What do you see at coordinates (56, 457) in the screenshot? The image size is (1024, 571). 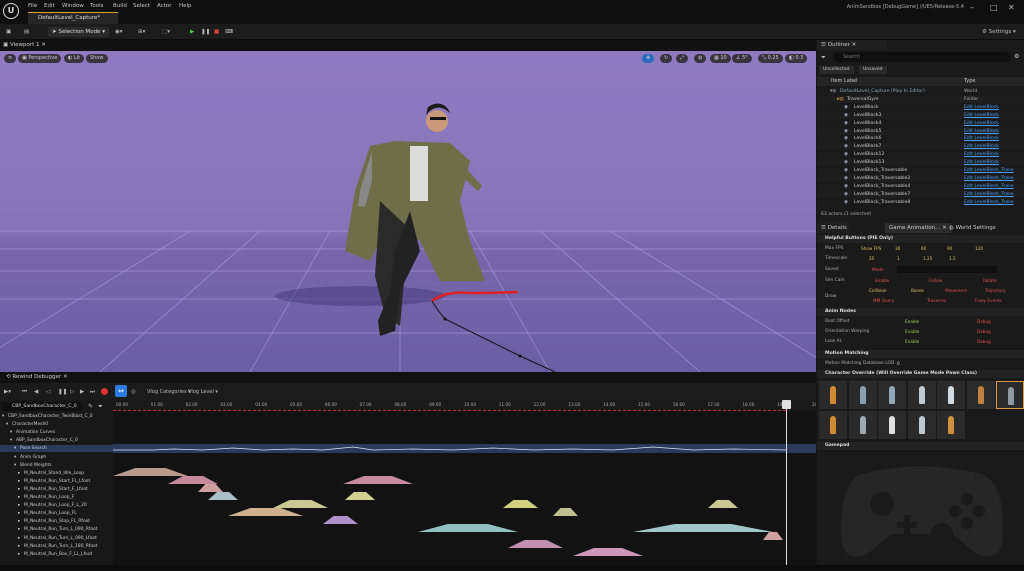 I see `track-row: ▾ Anim Graph` at bounding box center [56, 457].